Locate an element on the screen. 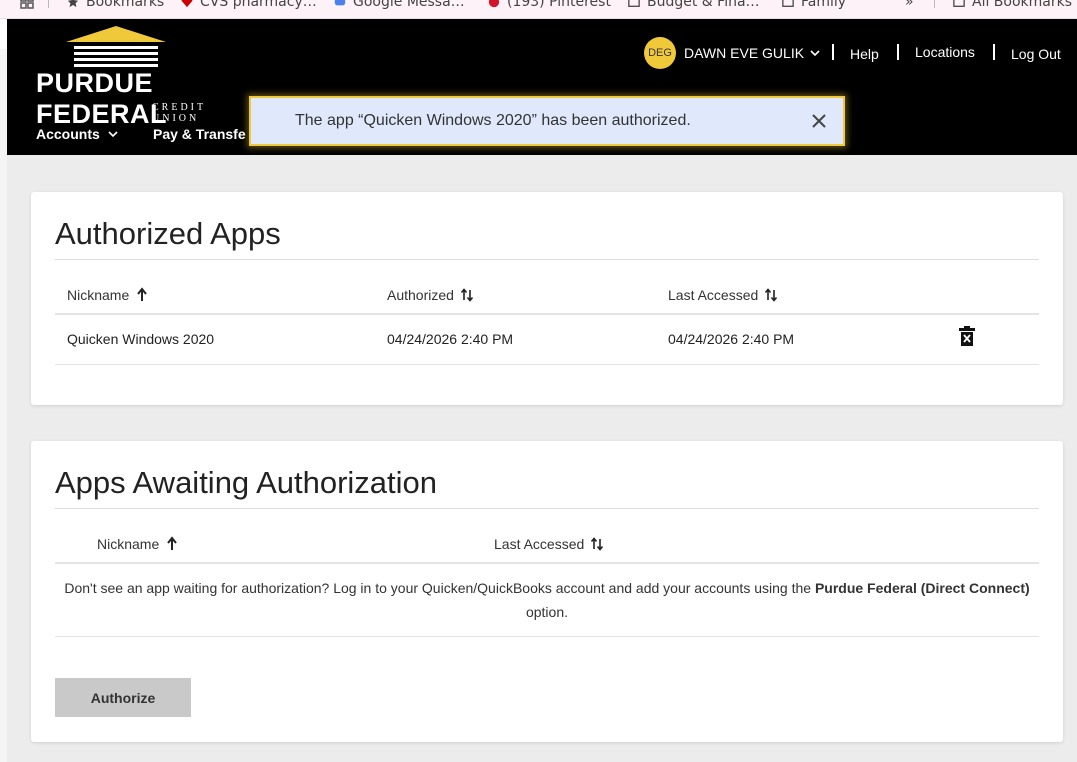 This screenshot has height=762, width=1077. logo-mark-icon is located at coordinates (116, 46).